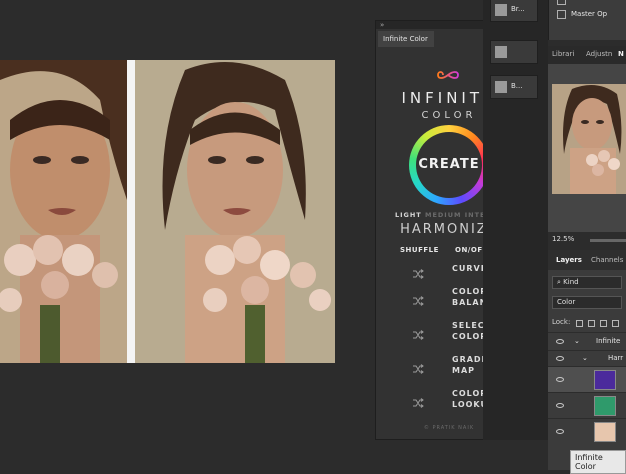 This screenshot has height=474, width=626. I want to click on infinity-logo-icon, so click(448, 75).